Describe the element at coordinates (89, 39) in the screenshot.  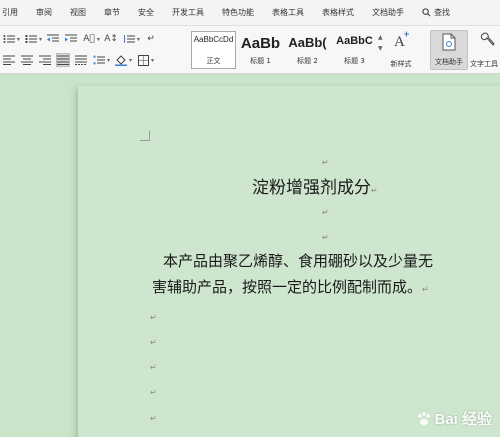
I see `asian-layout-icon: A⃣` at that location.